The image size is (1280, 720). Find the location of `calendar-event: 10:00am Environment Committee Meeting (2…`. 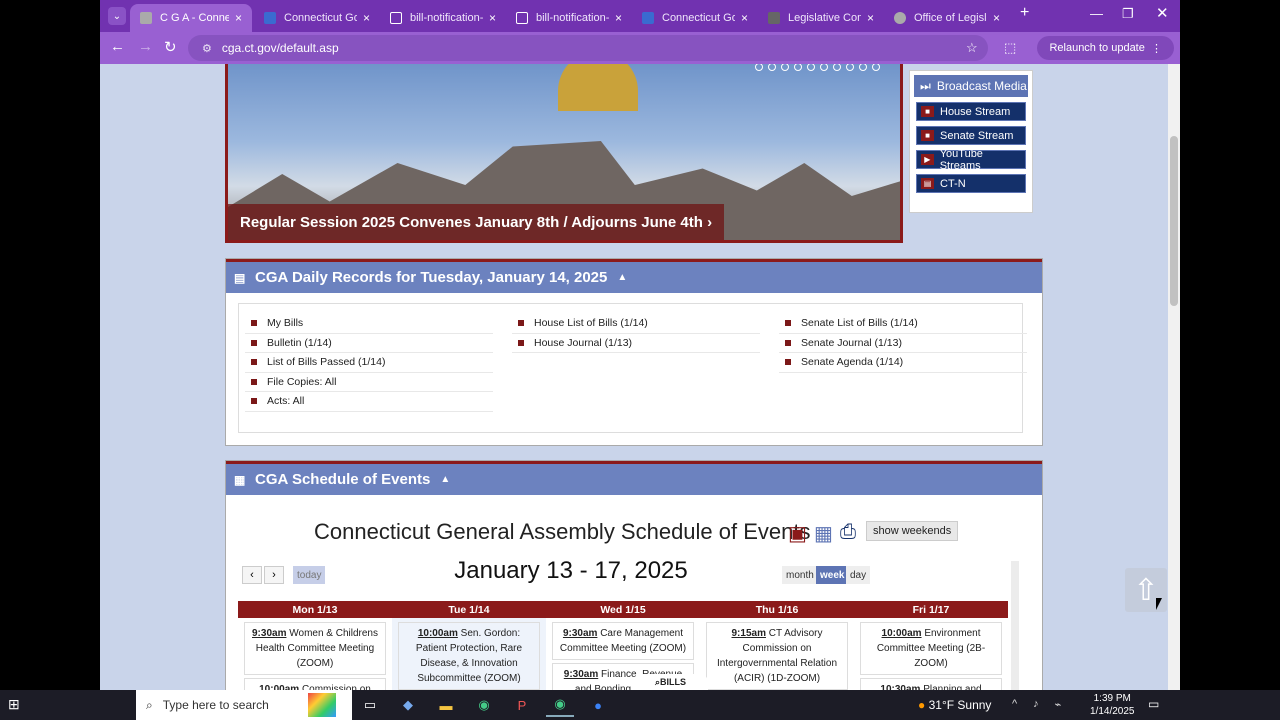

calendar-event: 10:00am Environment Committee Meeting (2… is located at coordinates (931, 648).